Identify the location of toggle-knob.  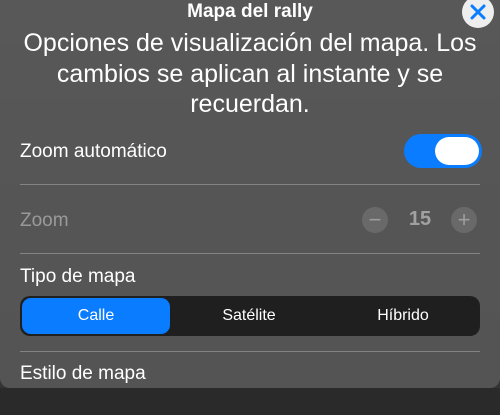
(457, 151).